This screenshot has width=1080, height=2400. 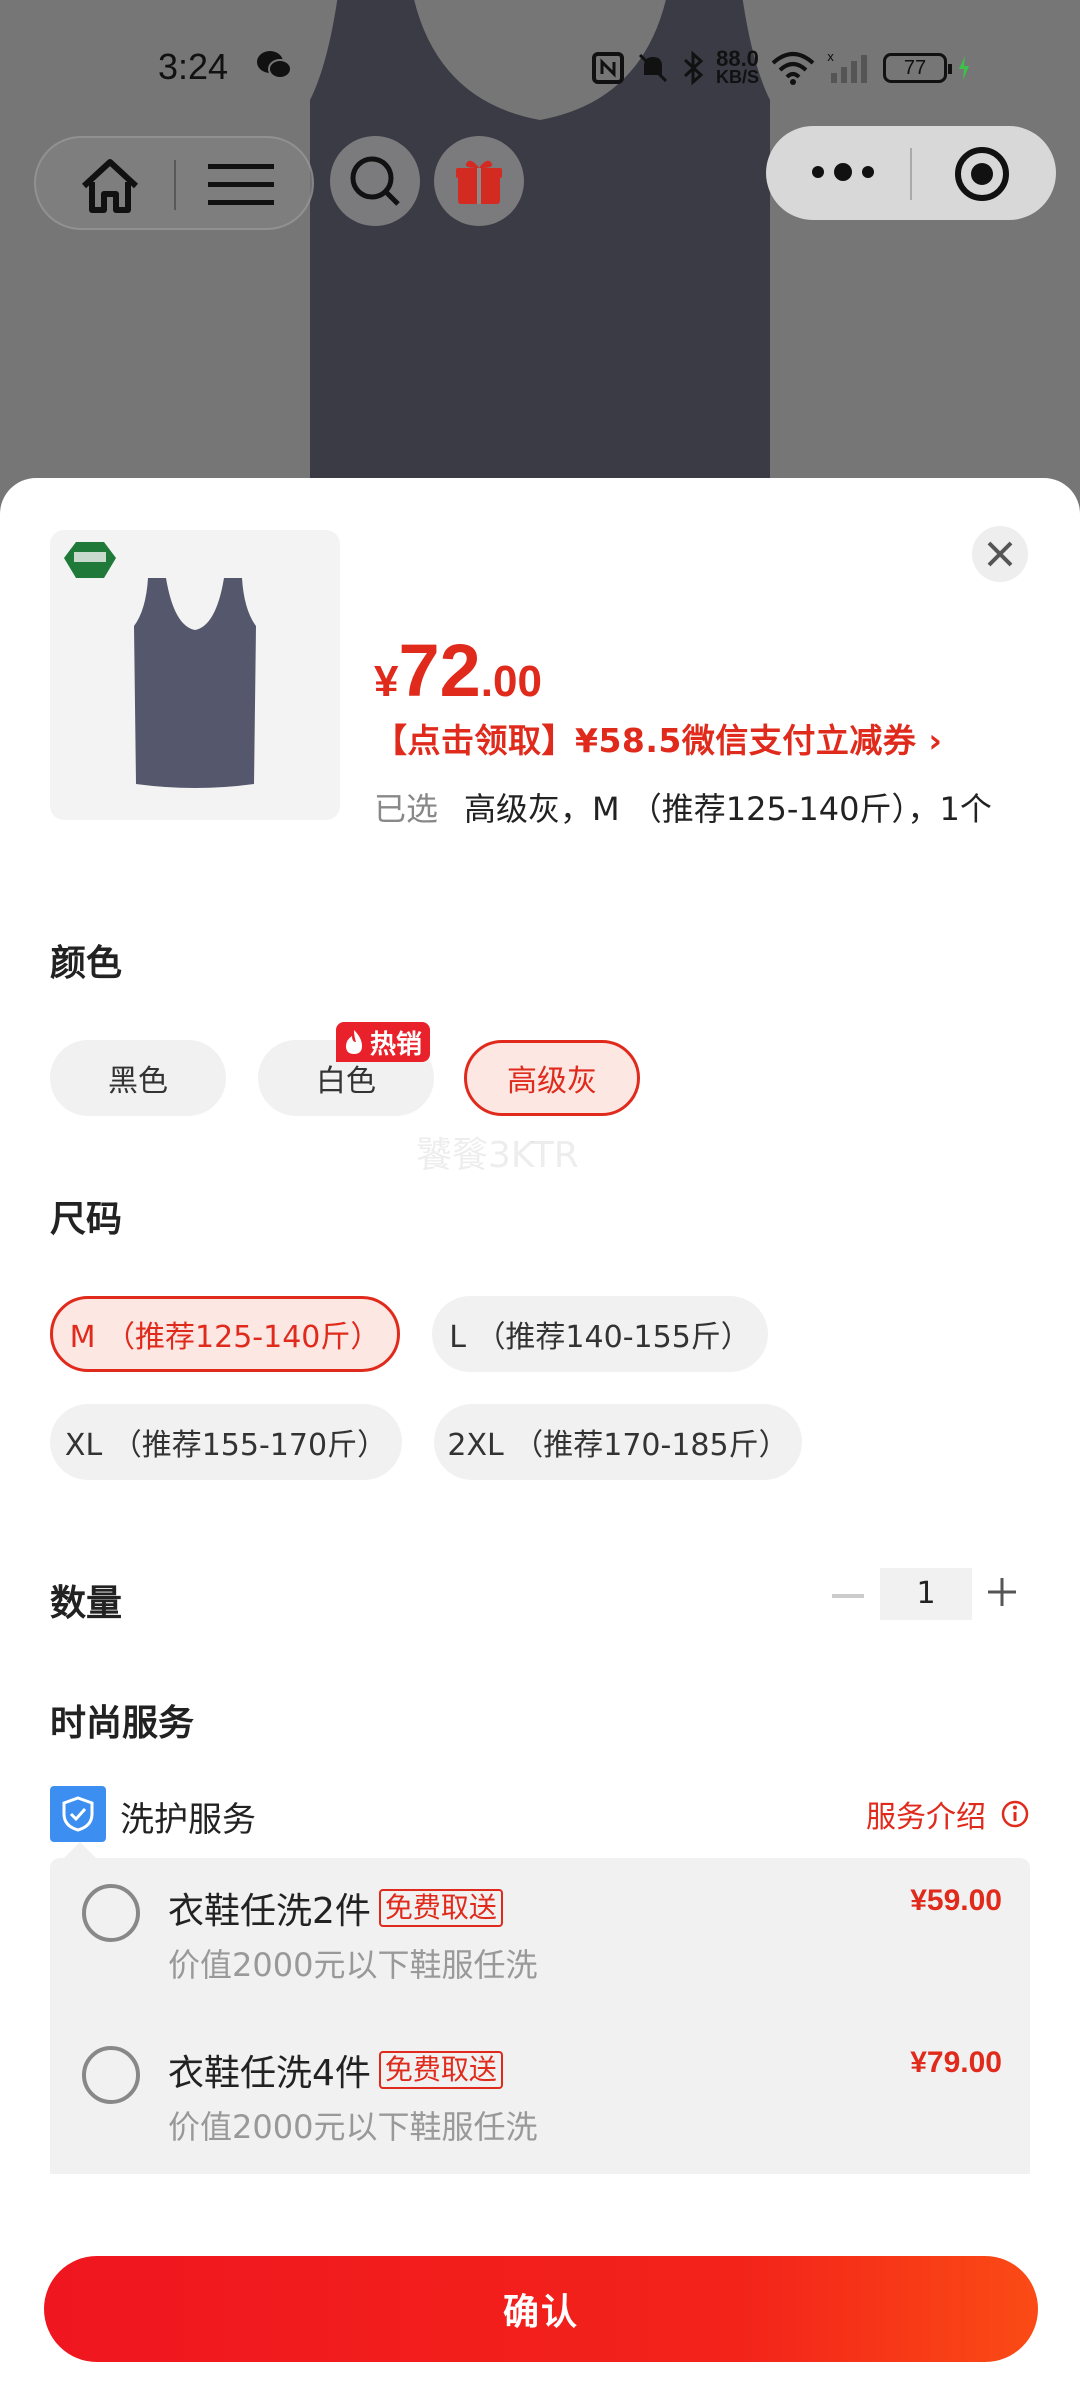 I want to click on shield-icon, so click(x=78, y=1814).